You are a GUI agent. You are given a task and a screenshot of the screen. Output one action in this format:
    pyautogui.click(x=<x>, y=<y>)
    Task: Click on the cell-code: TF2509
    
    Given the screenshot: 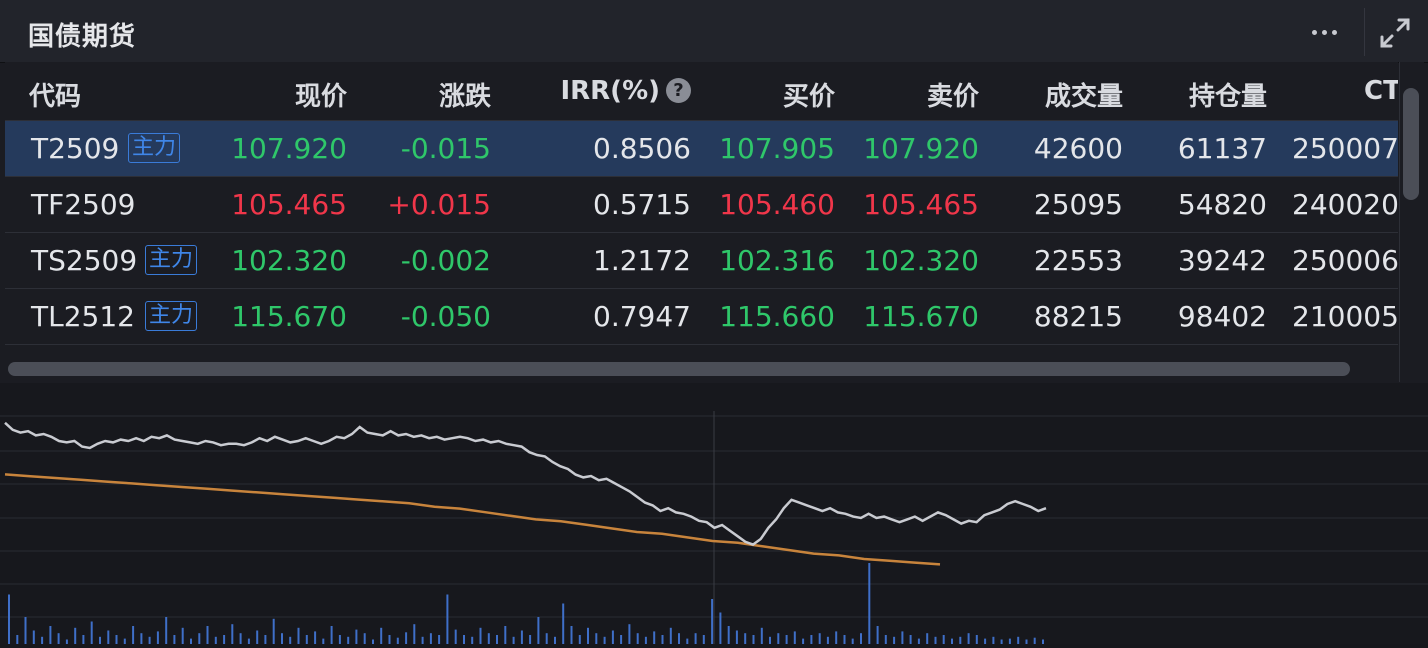 What is the action you would take?
    pyautogui.click(x=83, y=204)
    